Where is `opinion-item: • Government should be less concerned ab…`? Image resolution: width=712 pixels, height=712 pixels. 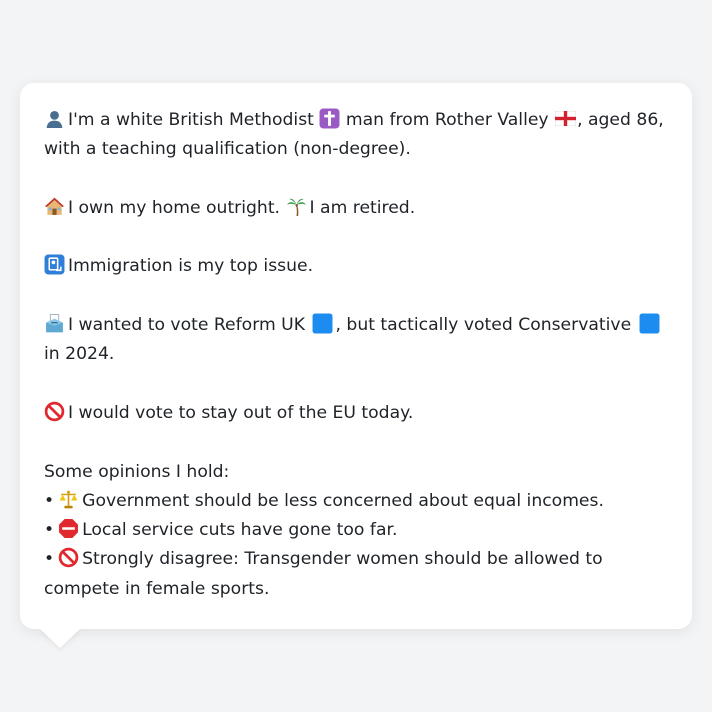 opinion-item: • Government should be less concerned ab… is located at coordinates (356, 501).